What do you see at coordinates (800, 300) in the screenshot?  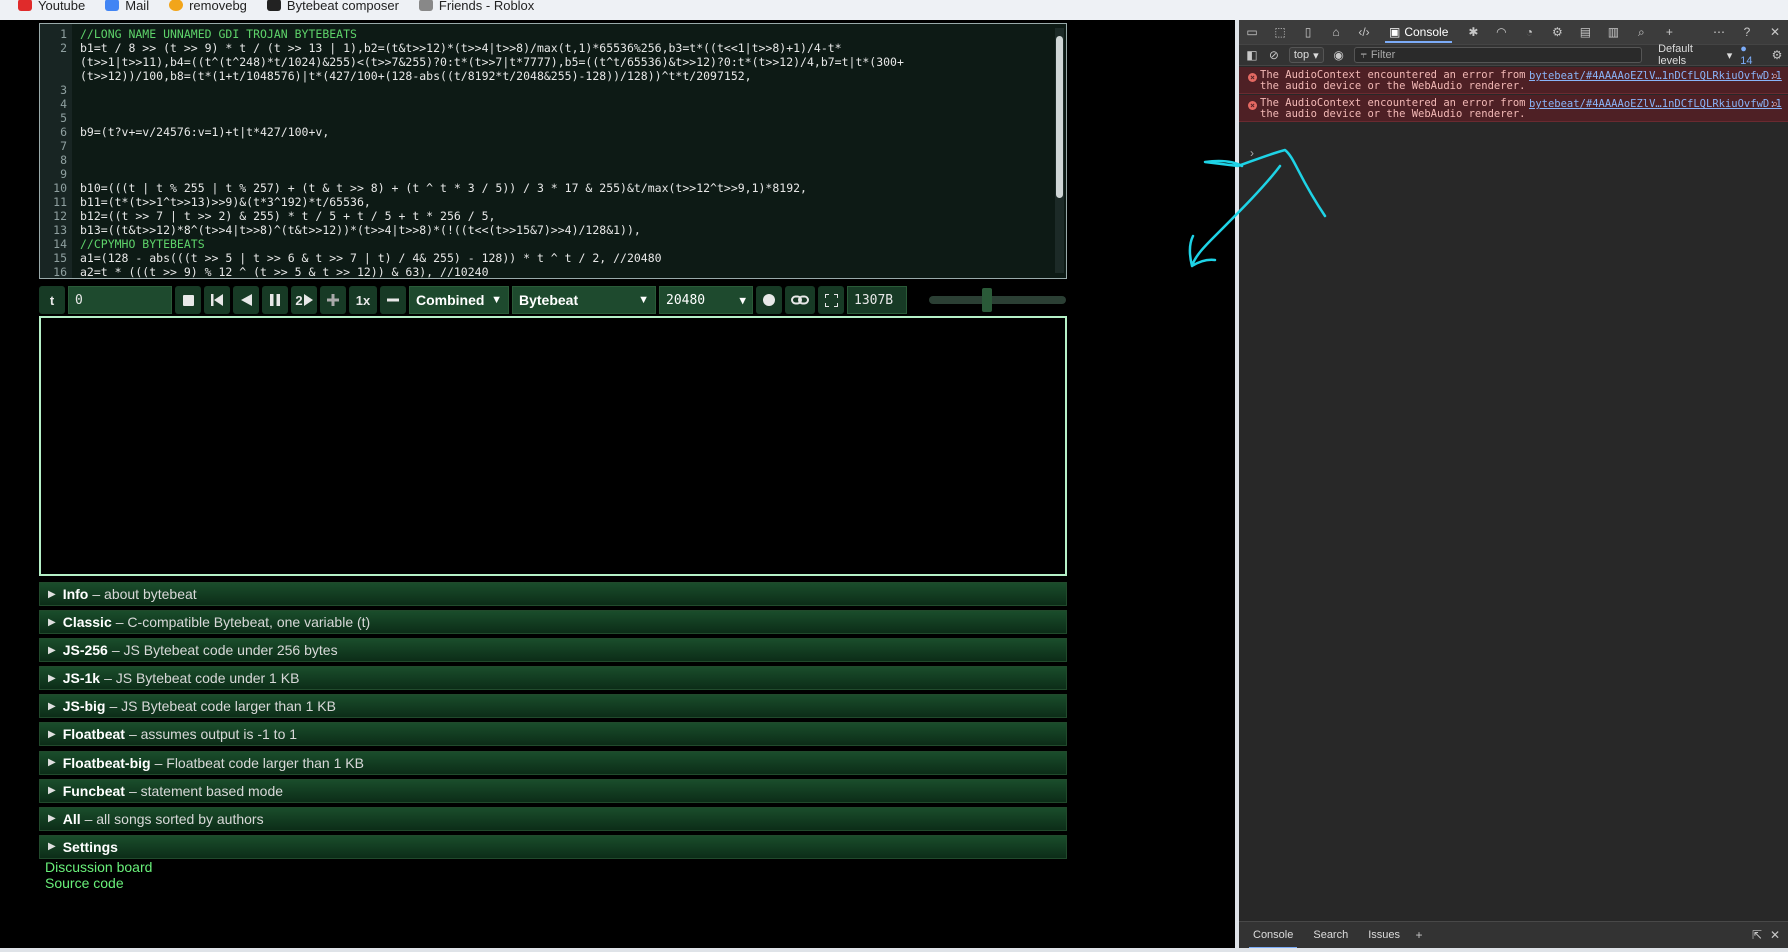 I see `share-link-button` at bounding box center [800, 300].